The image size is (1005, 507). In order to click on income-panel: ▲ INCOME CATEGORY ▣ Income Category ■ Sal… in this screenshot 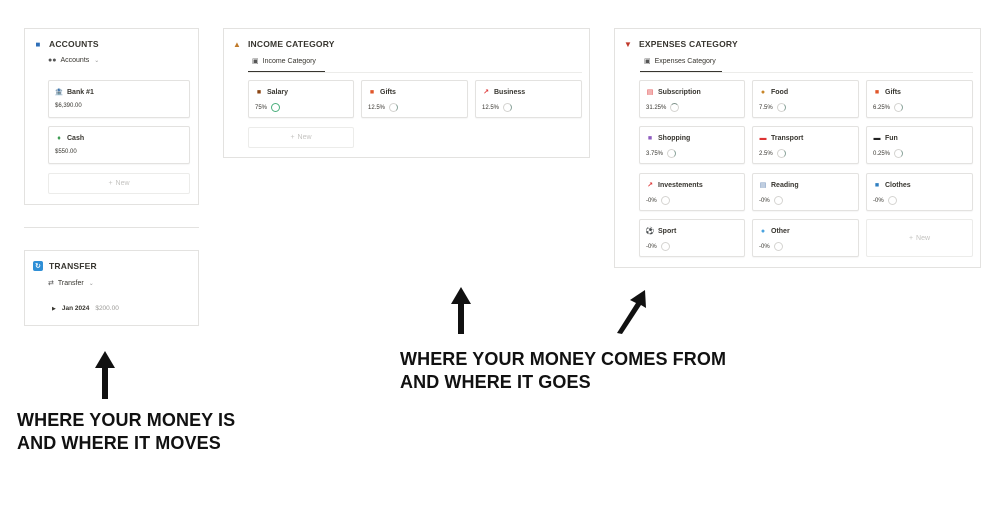, I will do `click(406, 93)`.